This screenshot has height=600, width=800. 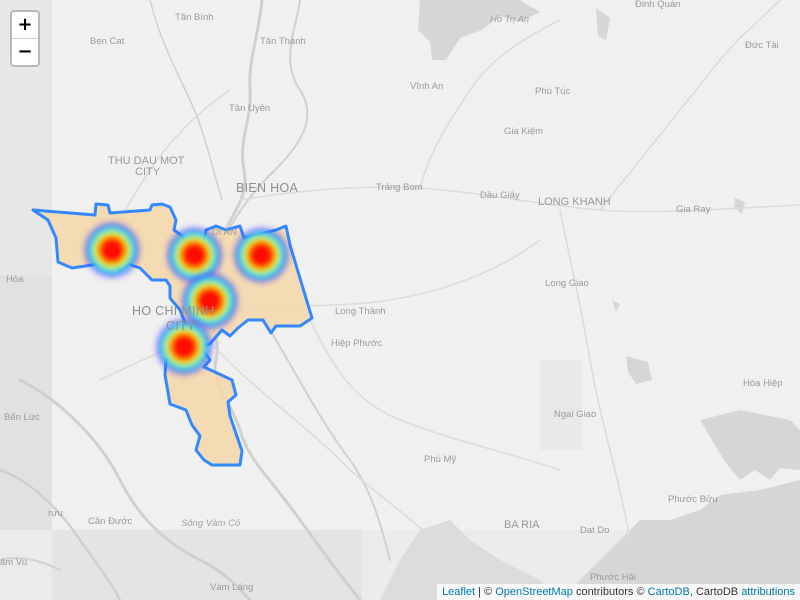 I want to click on label-phu-my: Phú Mỹ, so click(x=440, y=459).